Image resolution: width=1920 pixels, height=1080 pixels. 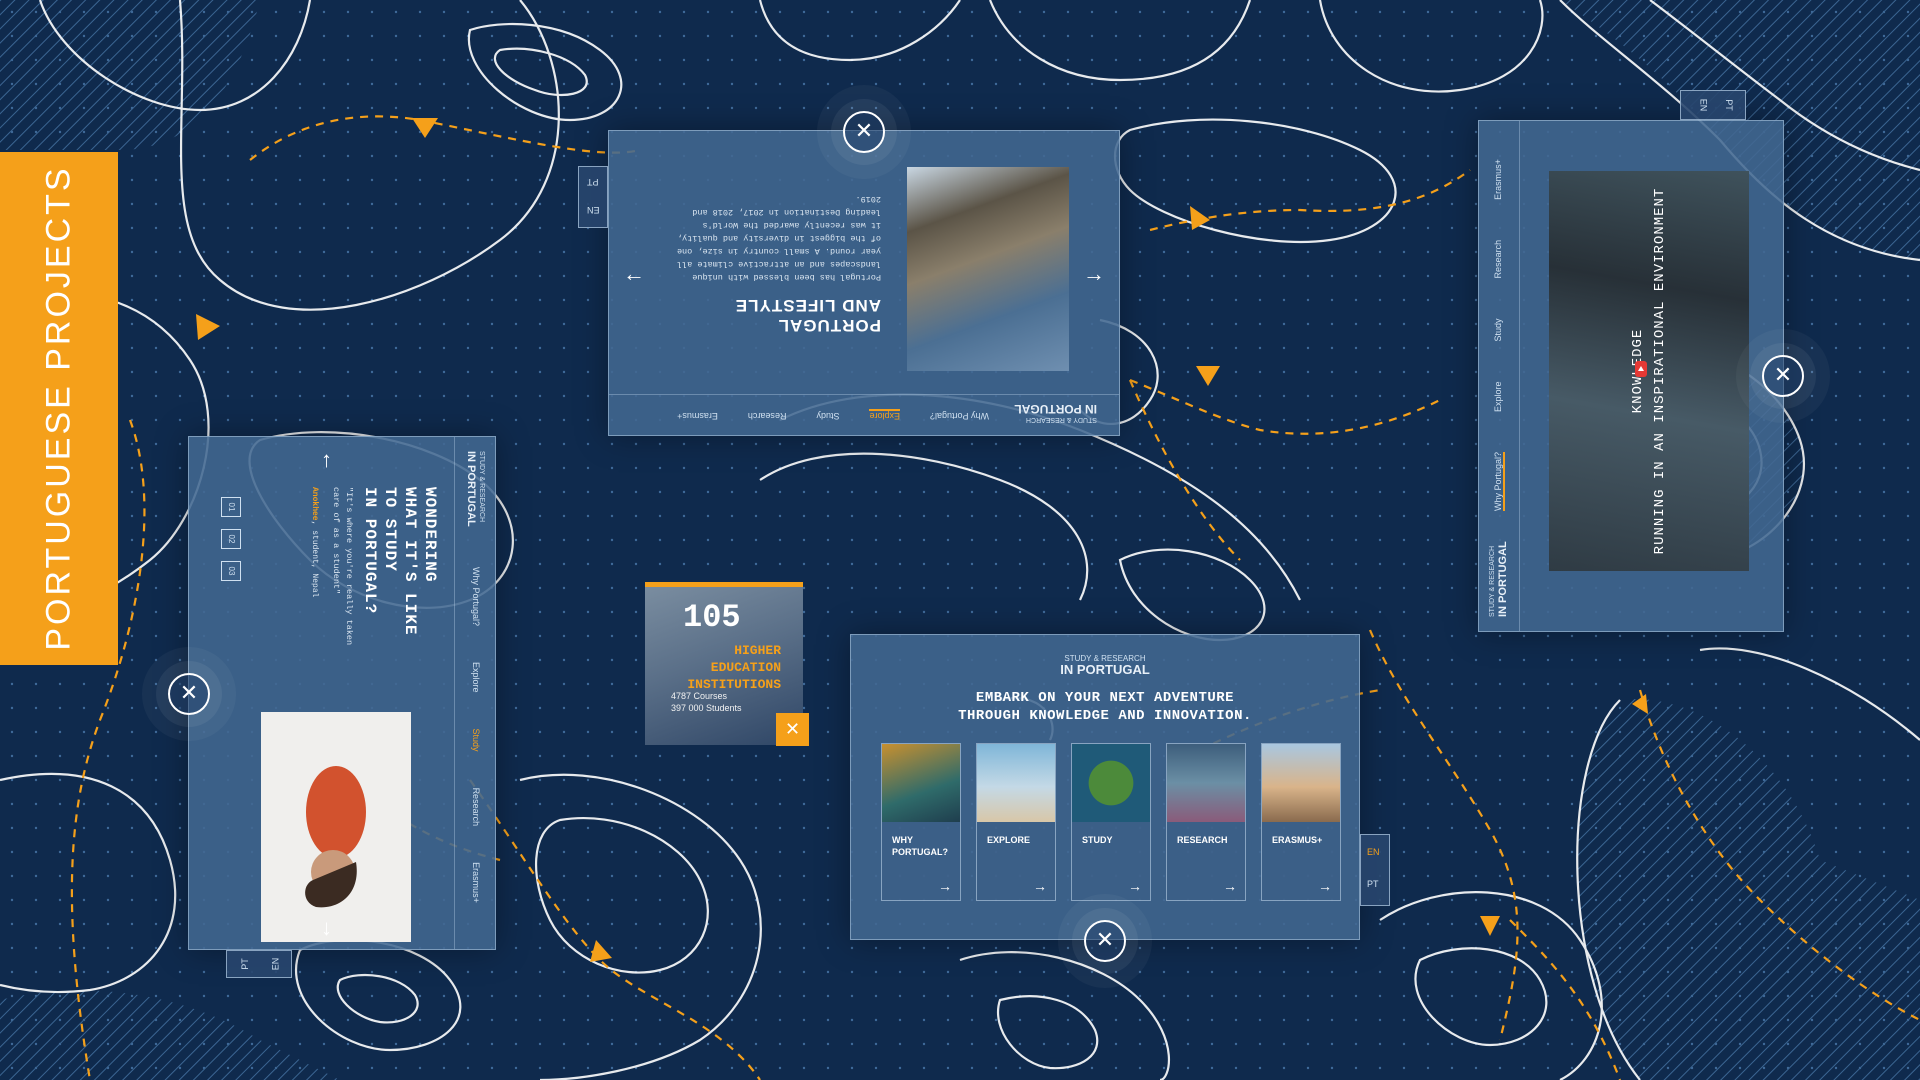 I want to click on portuguese-projects-banner: PORTUGUESE PROJECTS, so click(x=59, y=408).